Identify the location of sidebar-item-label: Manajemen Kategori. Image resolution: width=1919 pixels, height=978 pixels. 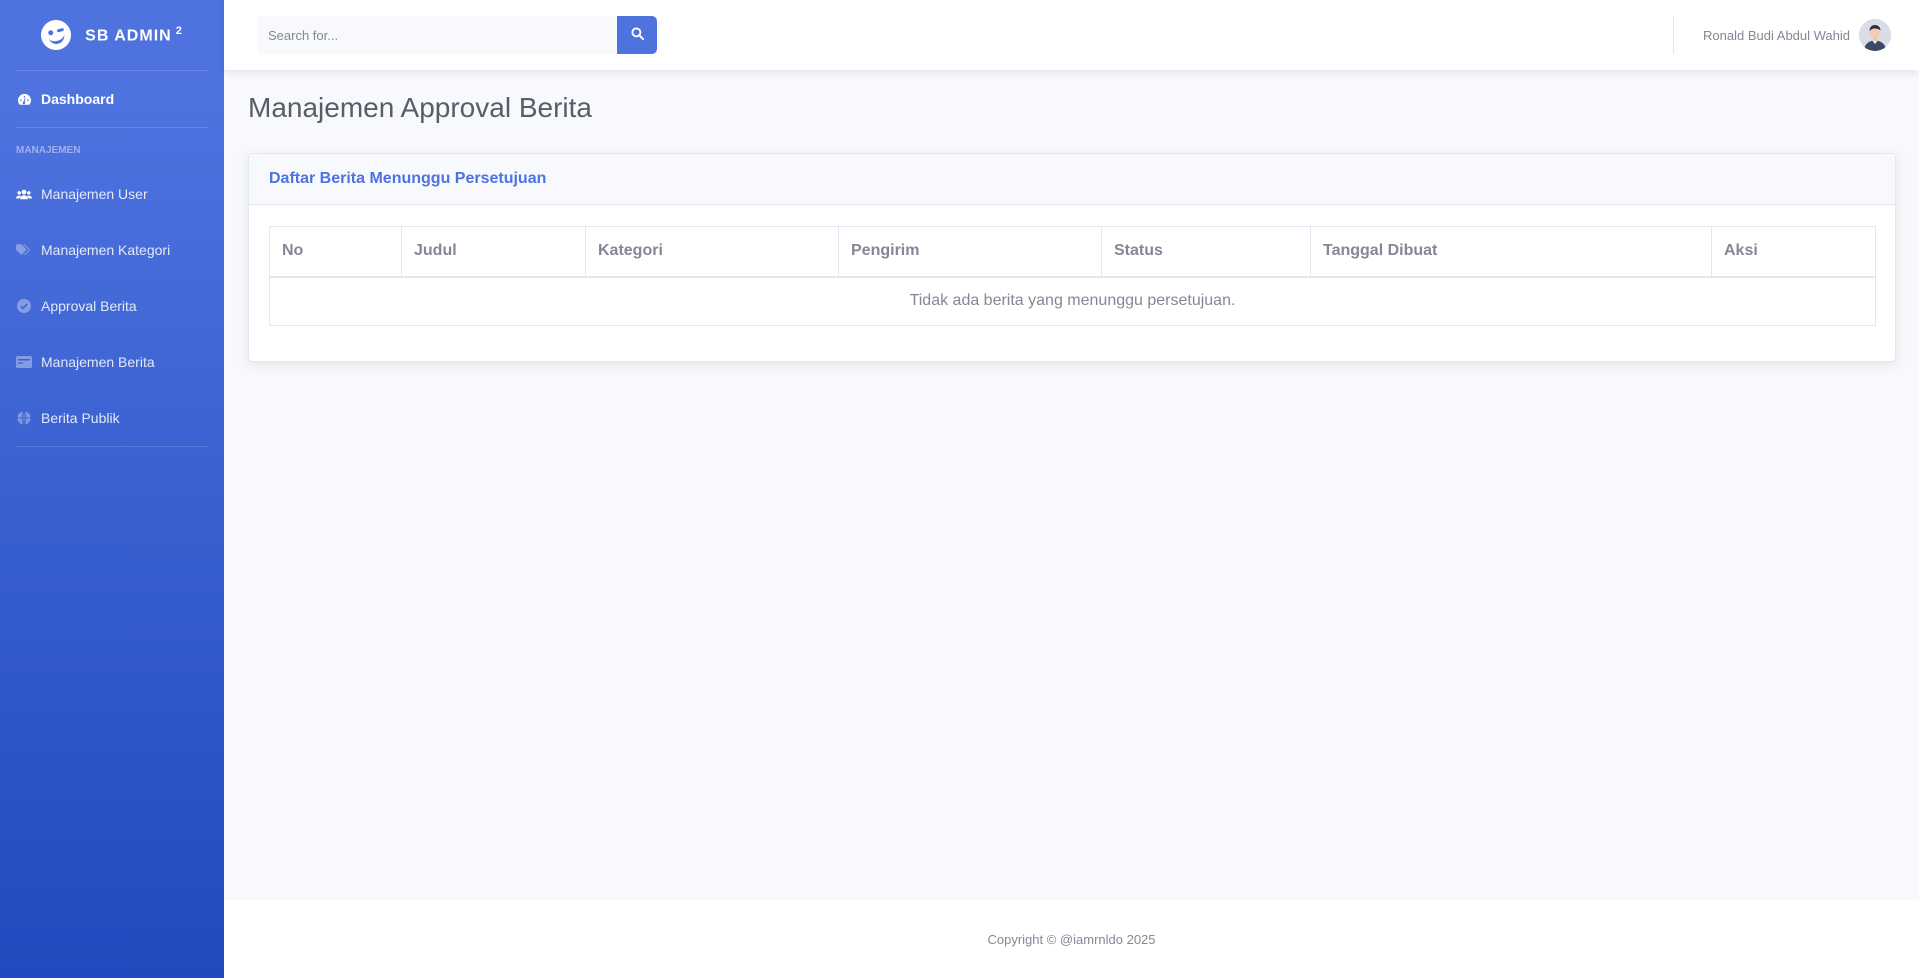
(106, 250).